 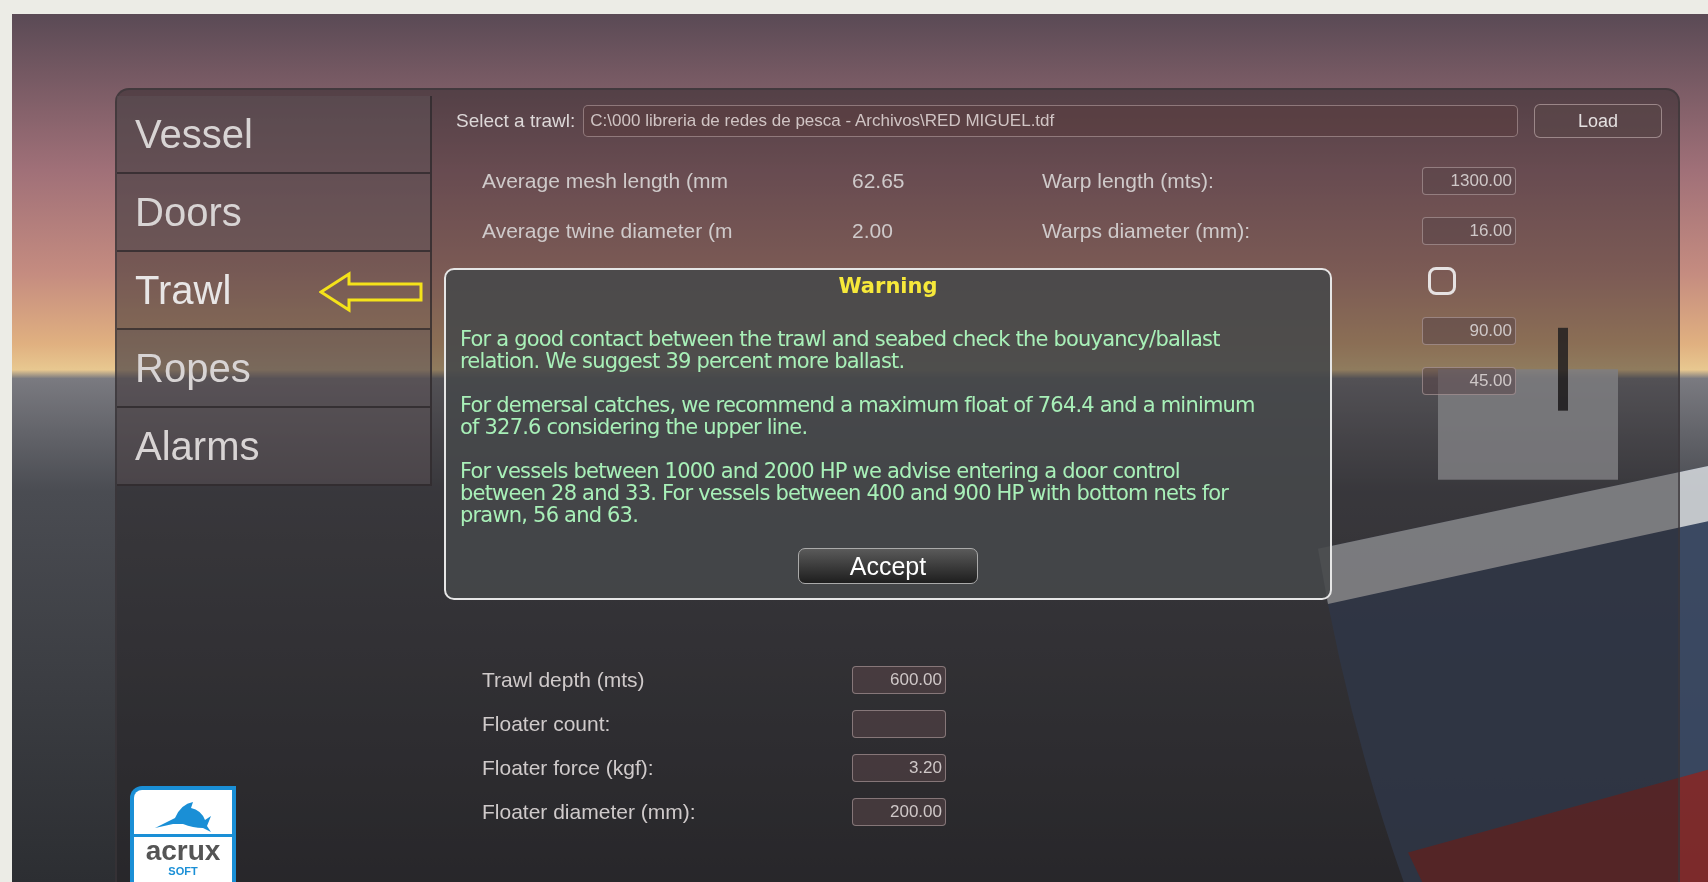 I want to click on toggle-switch, so click(x=1442, y=281).